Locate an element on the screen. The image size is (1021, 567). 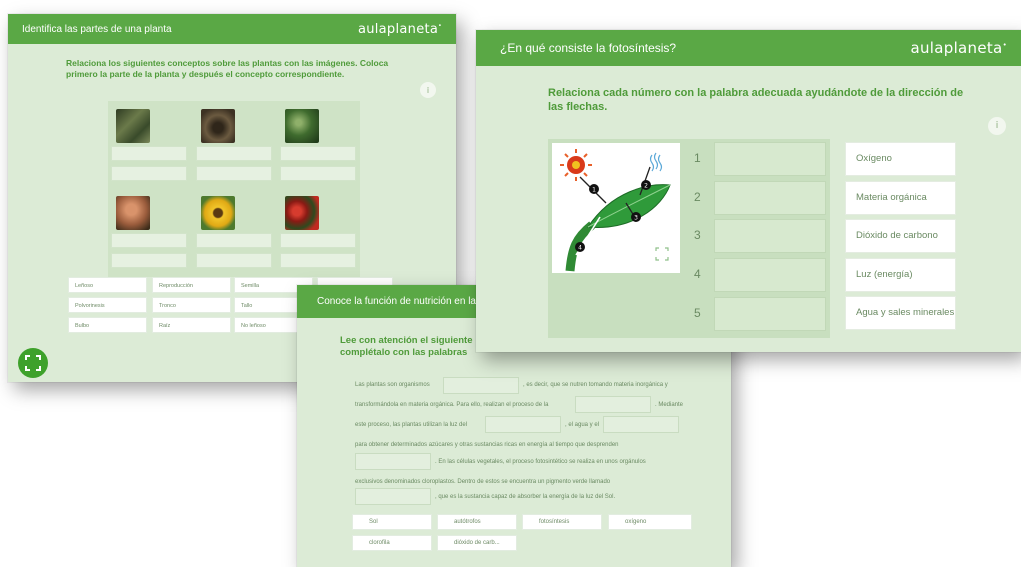
gas-lines-icon is located at coordinates (656, 162).